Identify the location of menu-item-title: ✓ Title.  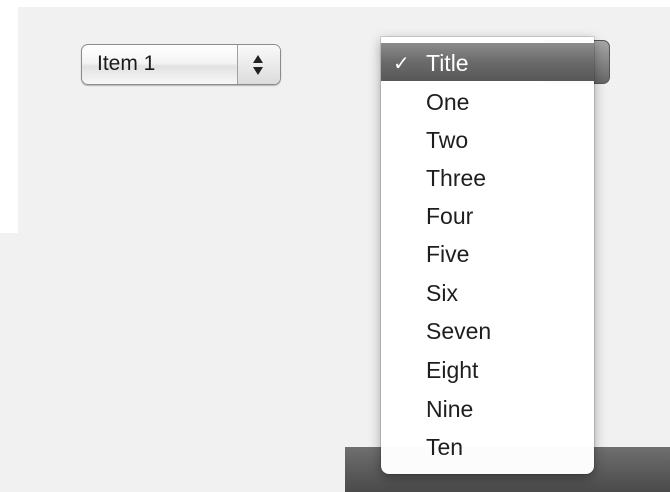
(487, 62).